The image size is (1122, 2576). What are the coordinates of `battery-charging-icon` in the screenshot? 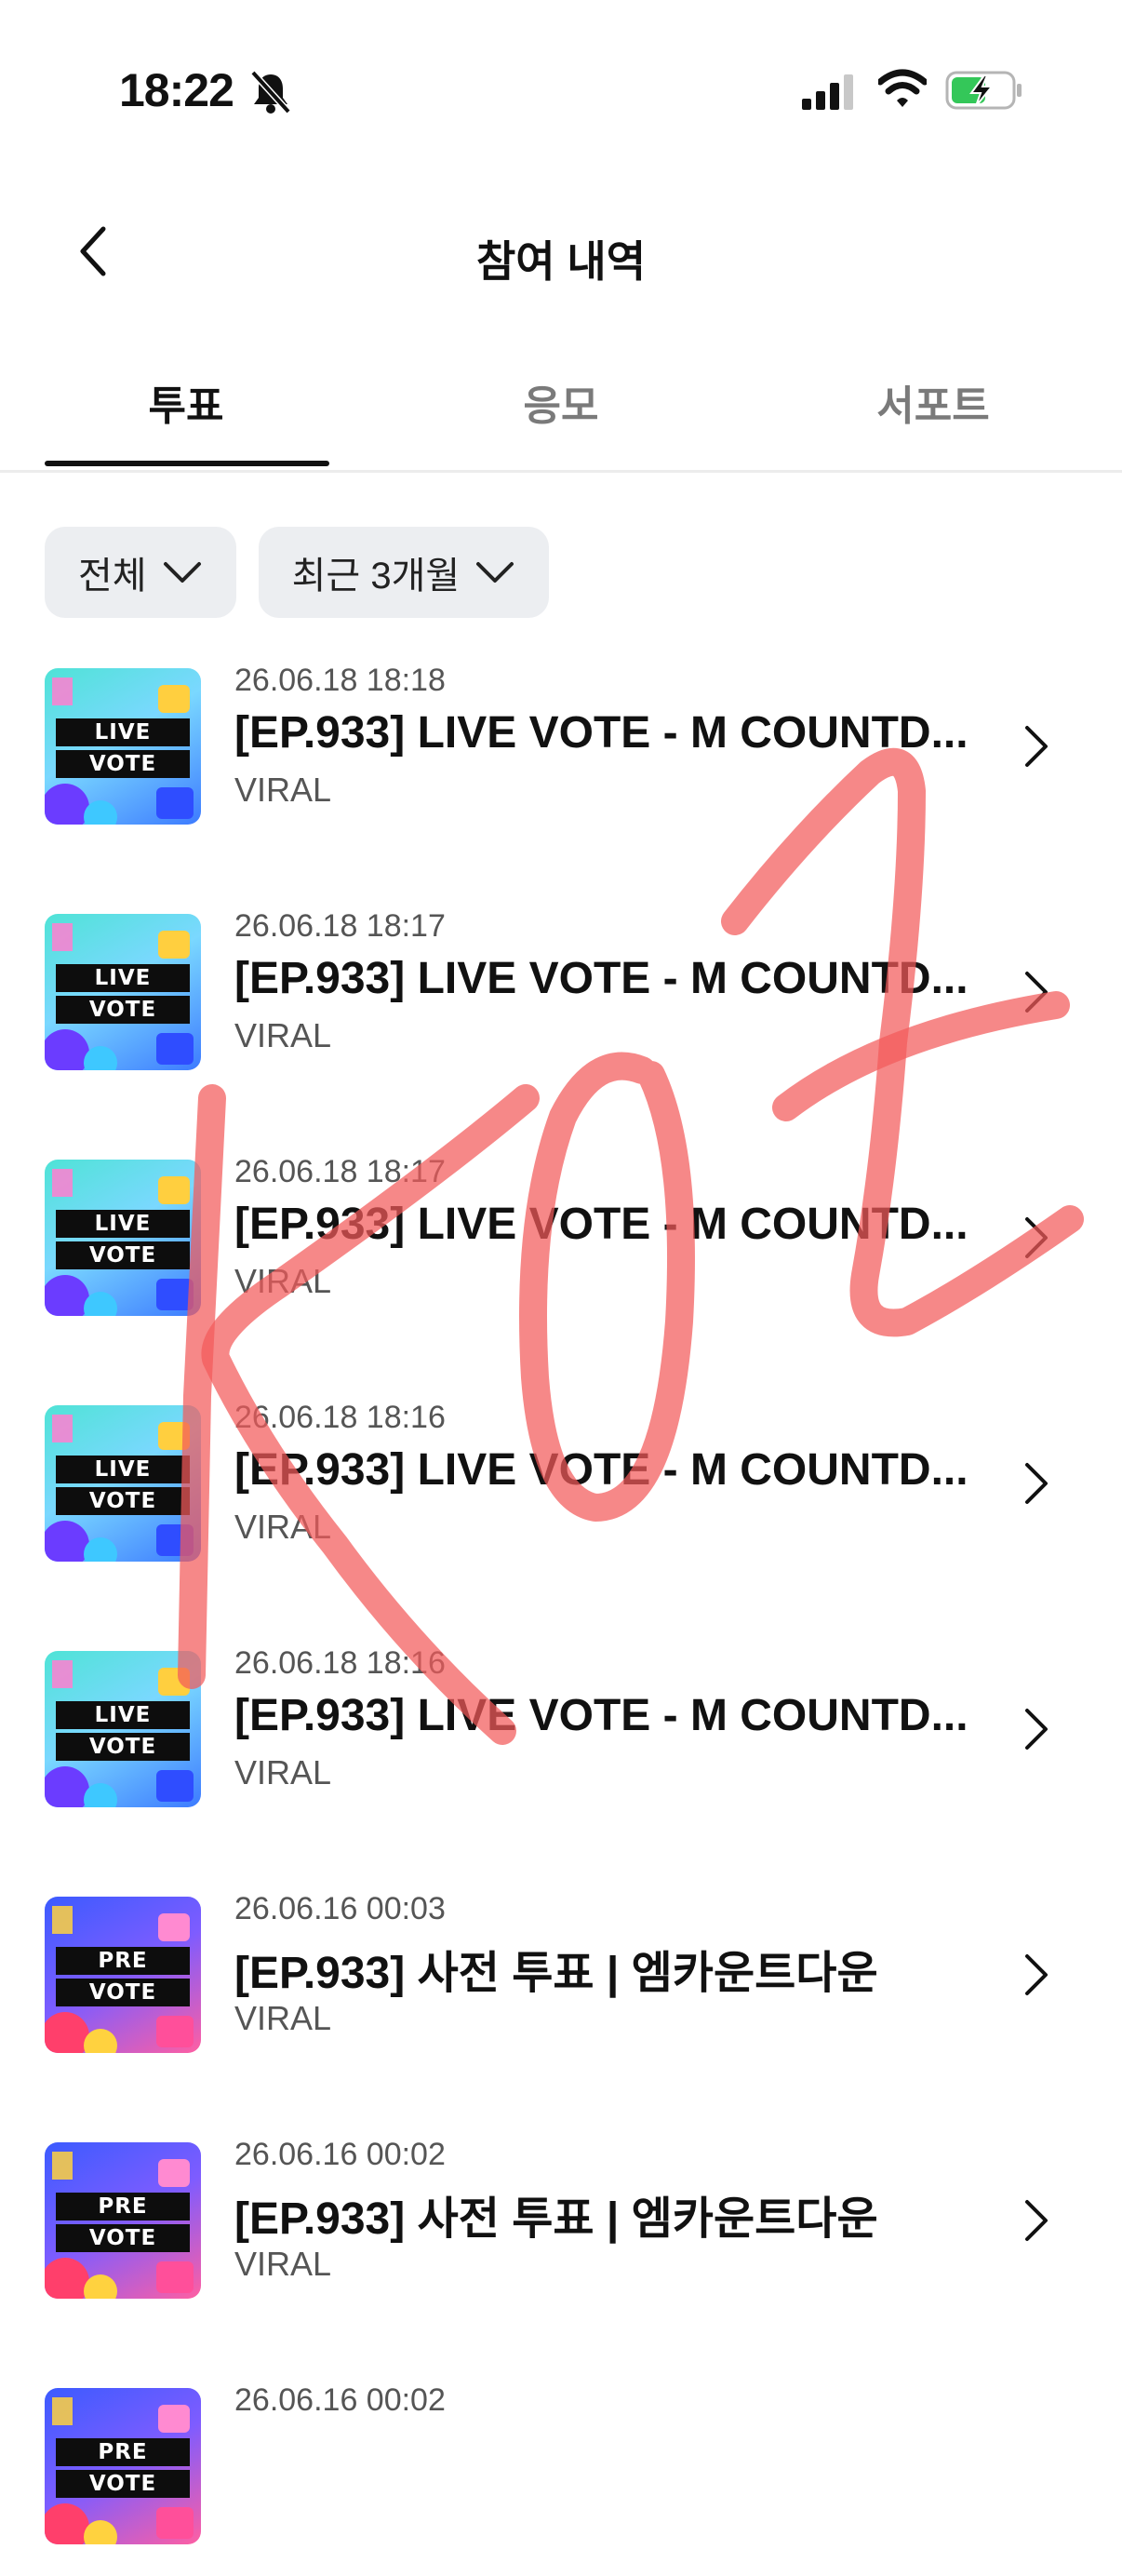 It's located at (984, 90).